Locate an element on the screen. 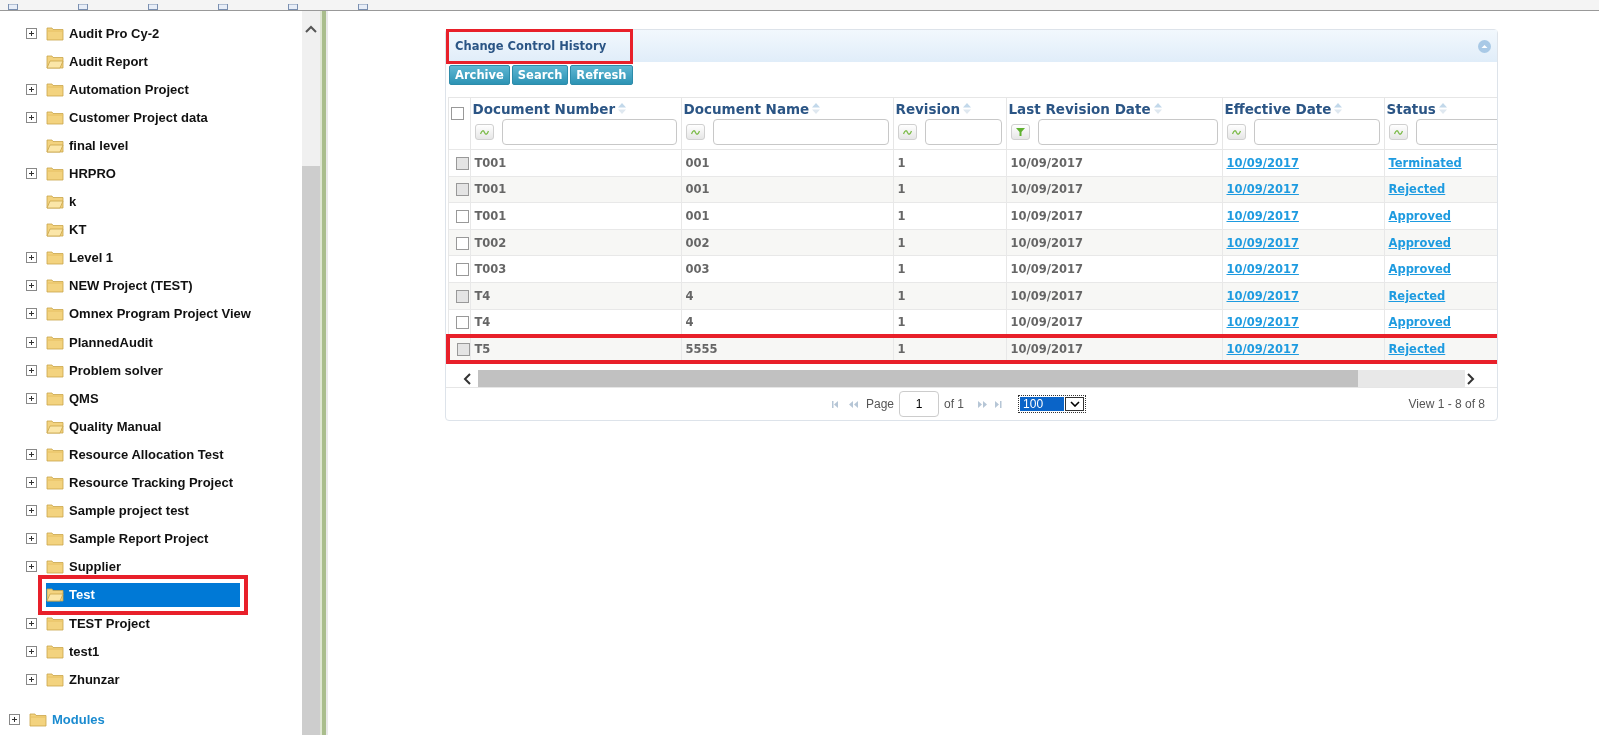 The width and height of the screenshot is (1599, 735). tree-item: Omnex Program Project View is located at coordinates (152, 314).